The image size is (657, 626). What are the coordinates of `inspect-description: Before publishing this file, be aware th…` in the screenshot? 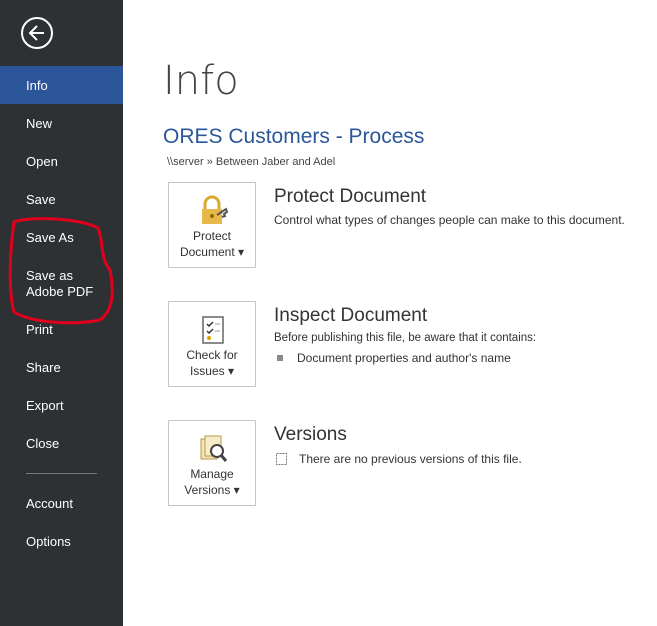 It's located at (405, 338).